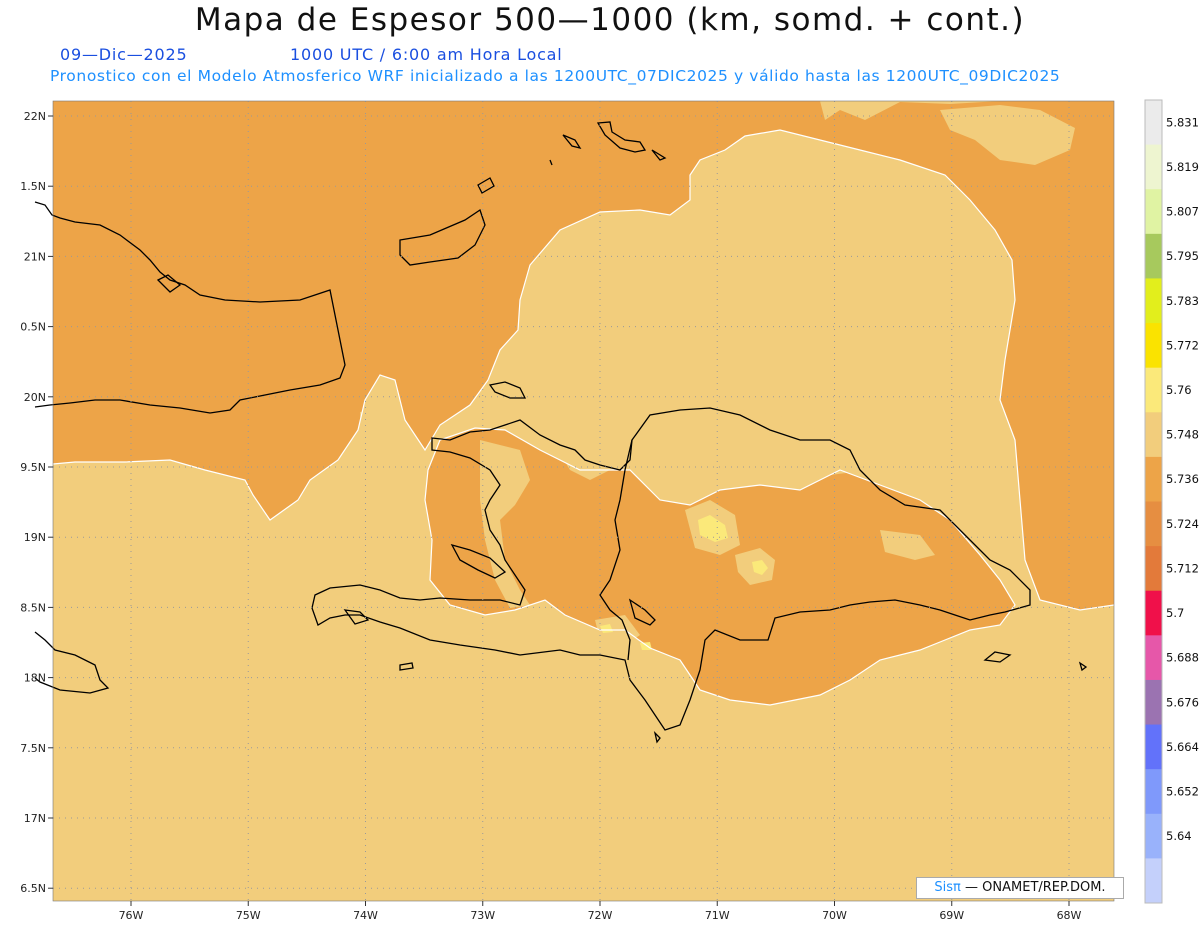  What do you see at coordinates (600, 915) in the screenshot?
I see `lon-tick-label: 72W` at bounding box center [600, 915].